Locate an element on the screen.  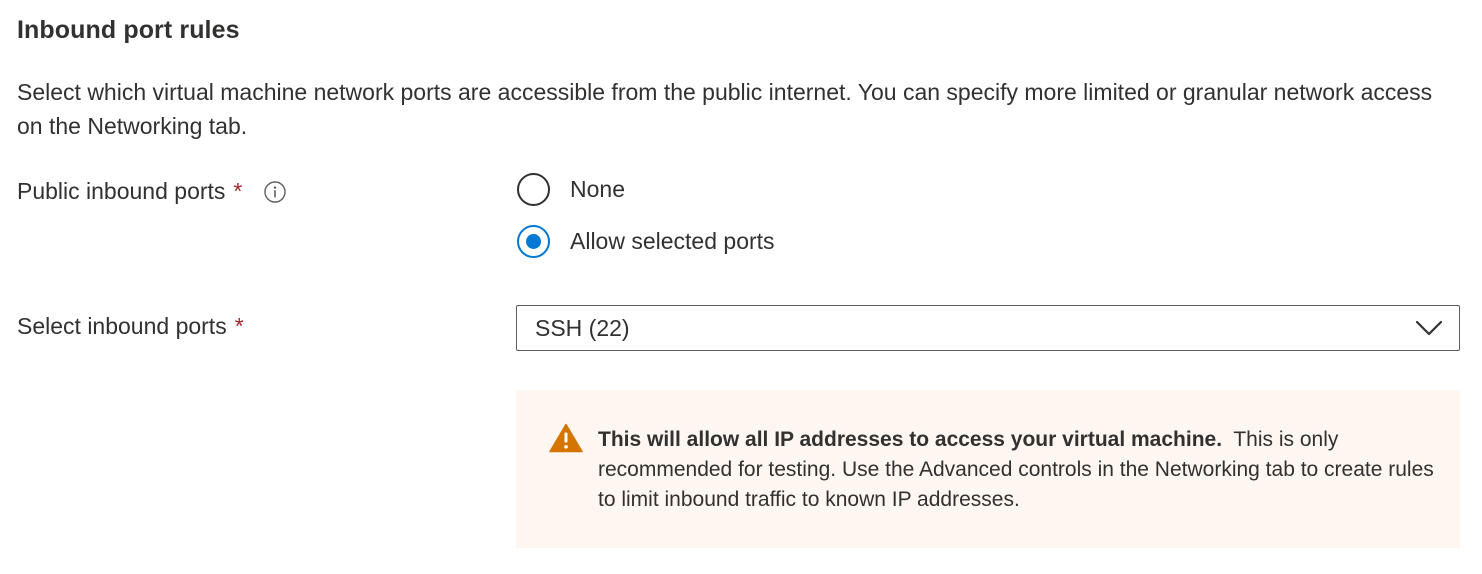
radio-option-none: None is located at coordinates (646, 189).